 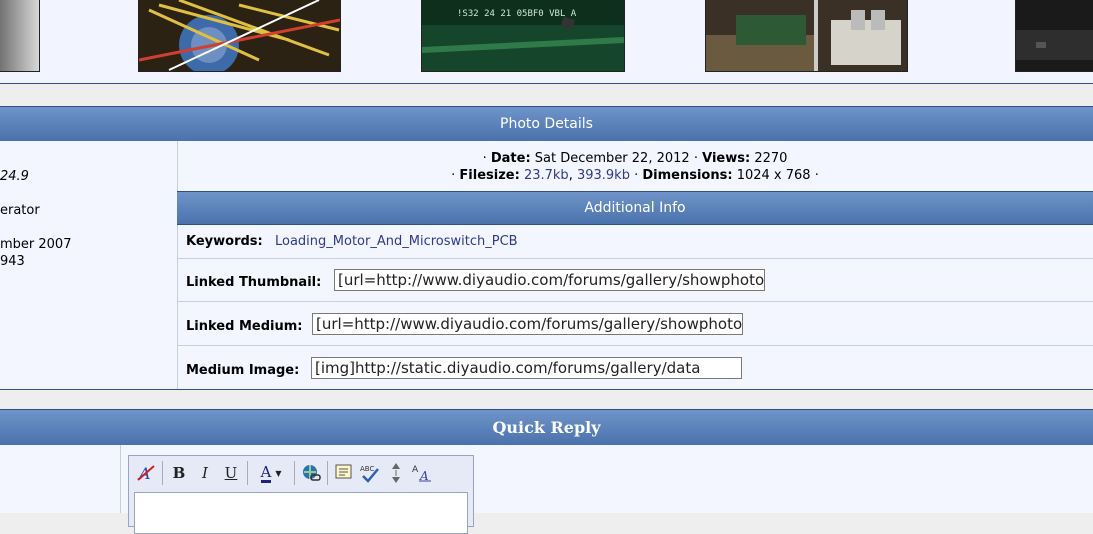 What do you see at coordinates (89, 265) in the screenshot?
I see `user-info-sidebar: 24.9 erator mber 2007 943` at bounding box center [89, 265].